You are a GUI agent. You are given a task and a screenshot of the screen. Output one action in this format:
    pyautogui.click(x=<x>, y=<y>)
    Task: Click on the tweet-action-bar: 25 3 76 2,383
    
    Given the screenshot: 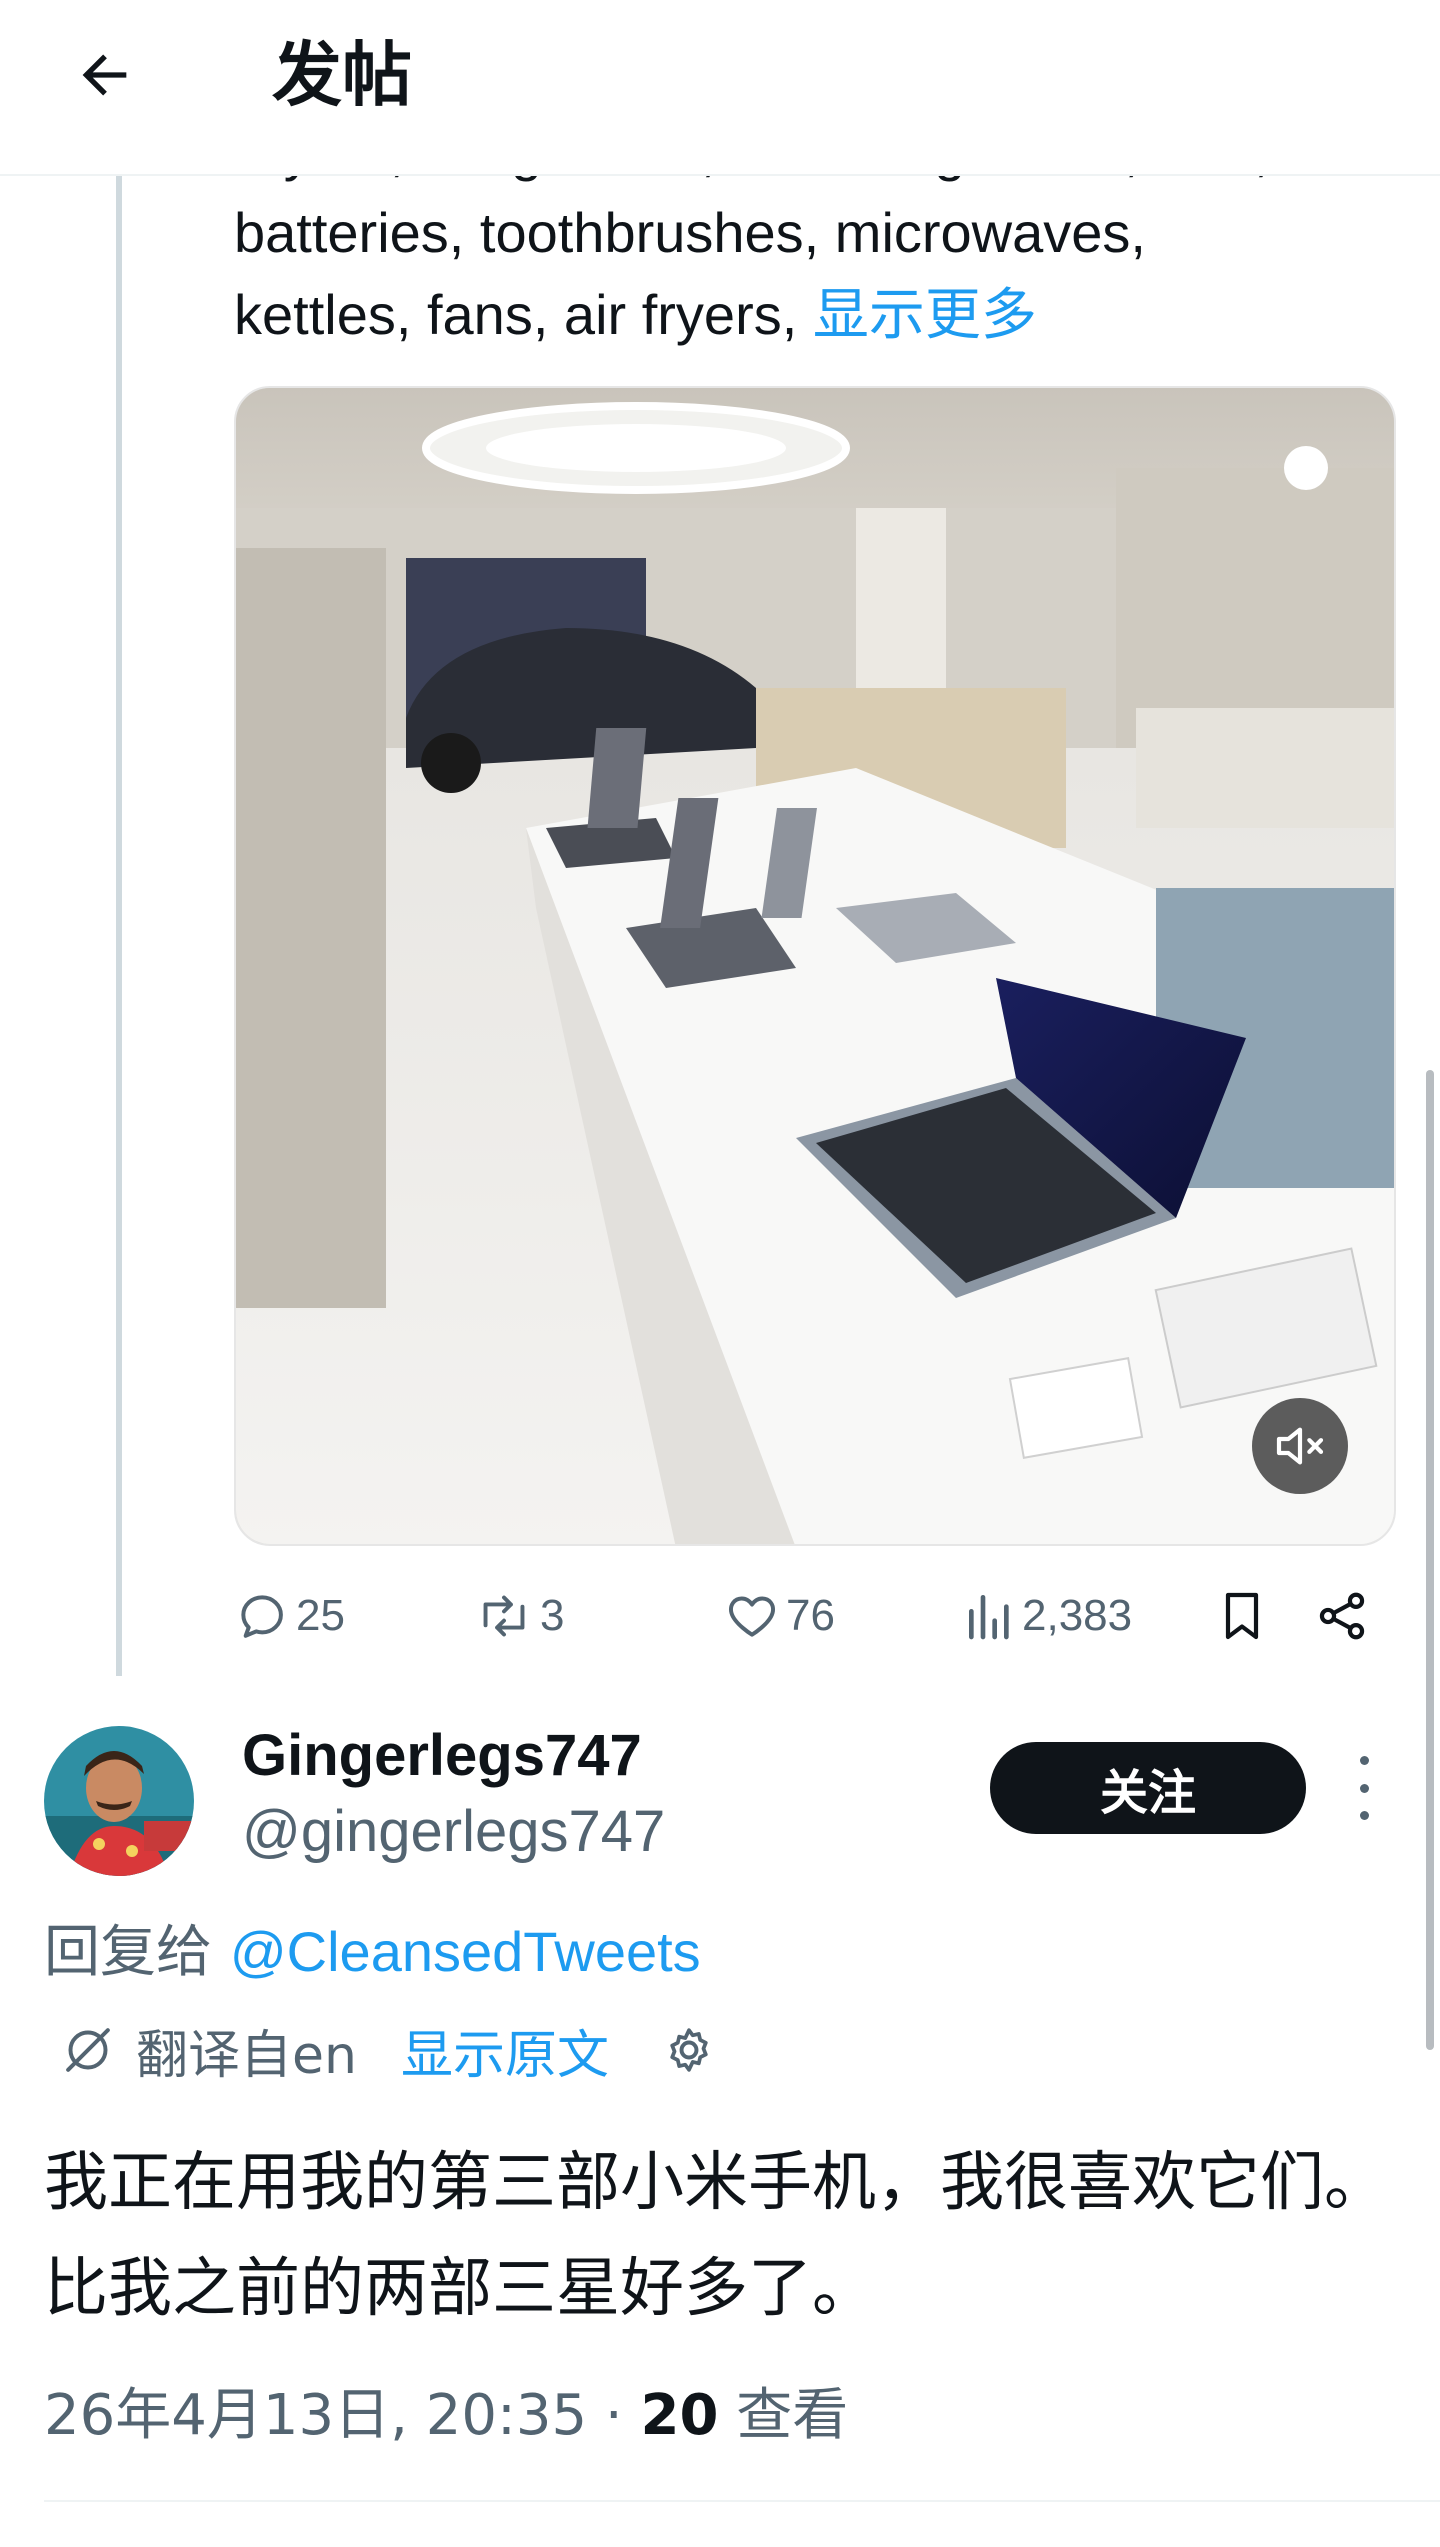 What is the action you would take?
    pyautogui.click(x=815, y=1616)
    